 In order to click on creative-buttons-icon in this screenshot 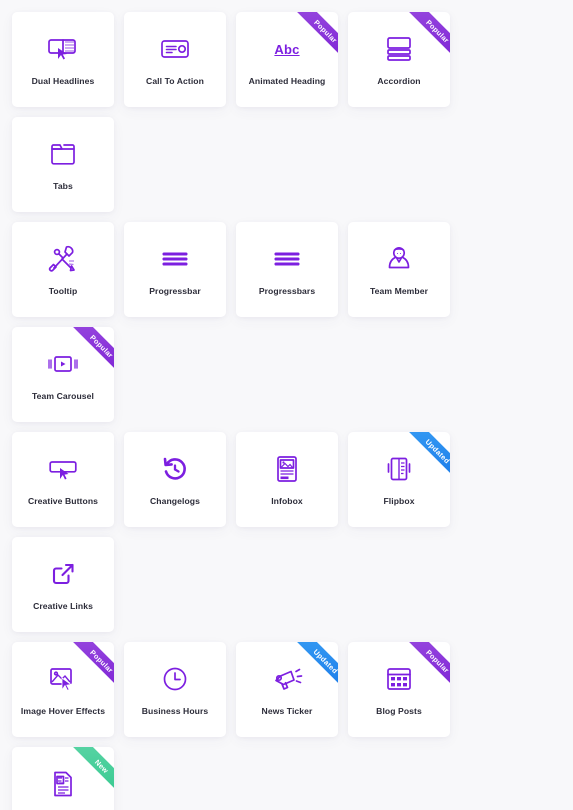, I will do `click(63, 469)`.